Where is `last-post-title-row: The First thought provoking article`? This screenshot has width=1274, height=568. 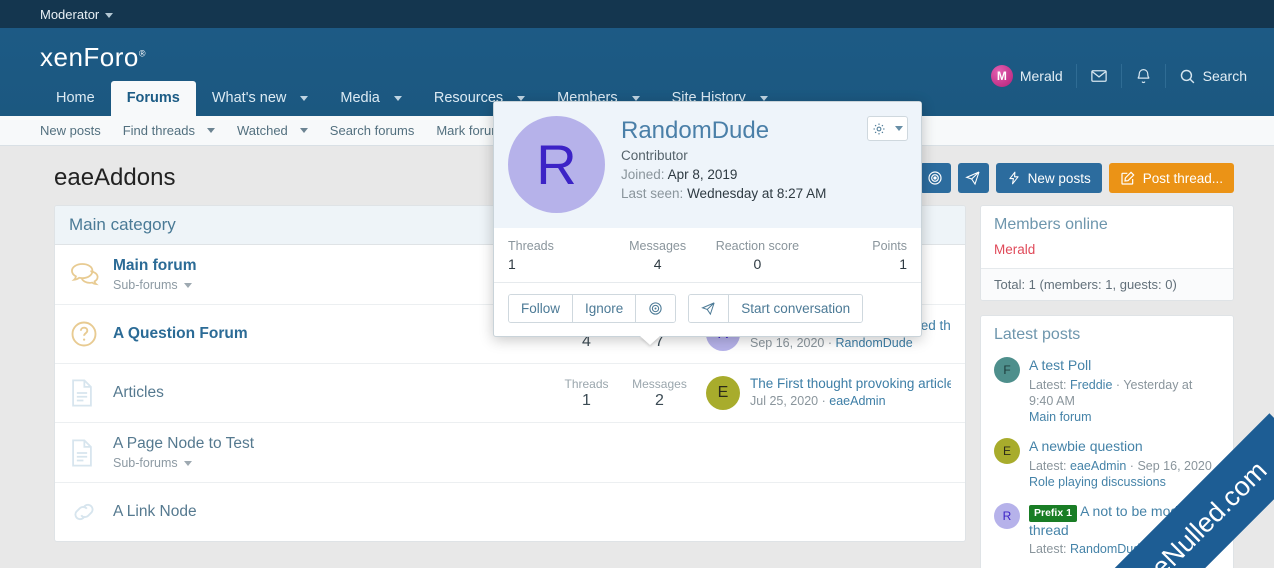
last-post-title-row: The First thought provoking article is located at coordinates (850, 383).